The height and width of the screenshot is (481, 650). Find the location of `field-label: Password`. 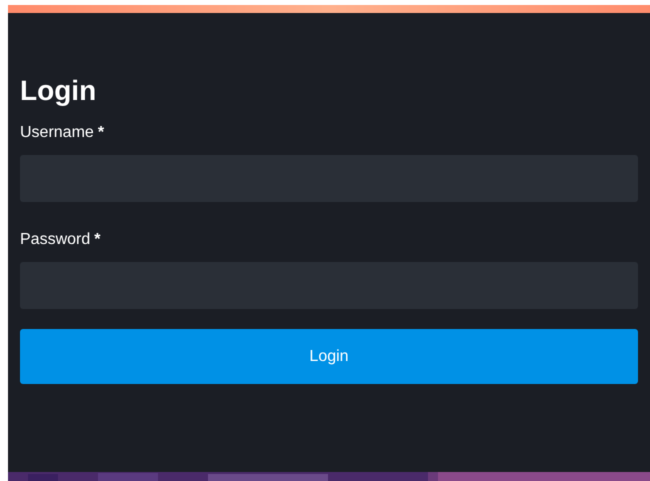

field-label: Password is located at coordinates (55, 240).